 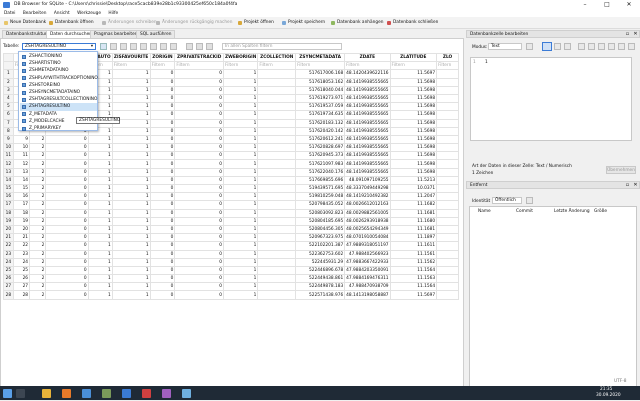 What do you see at coordinates (8, 254) in the screenshot?
I see `row-number: 23` at bounding box center [8, 254].